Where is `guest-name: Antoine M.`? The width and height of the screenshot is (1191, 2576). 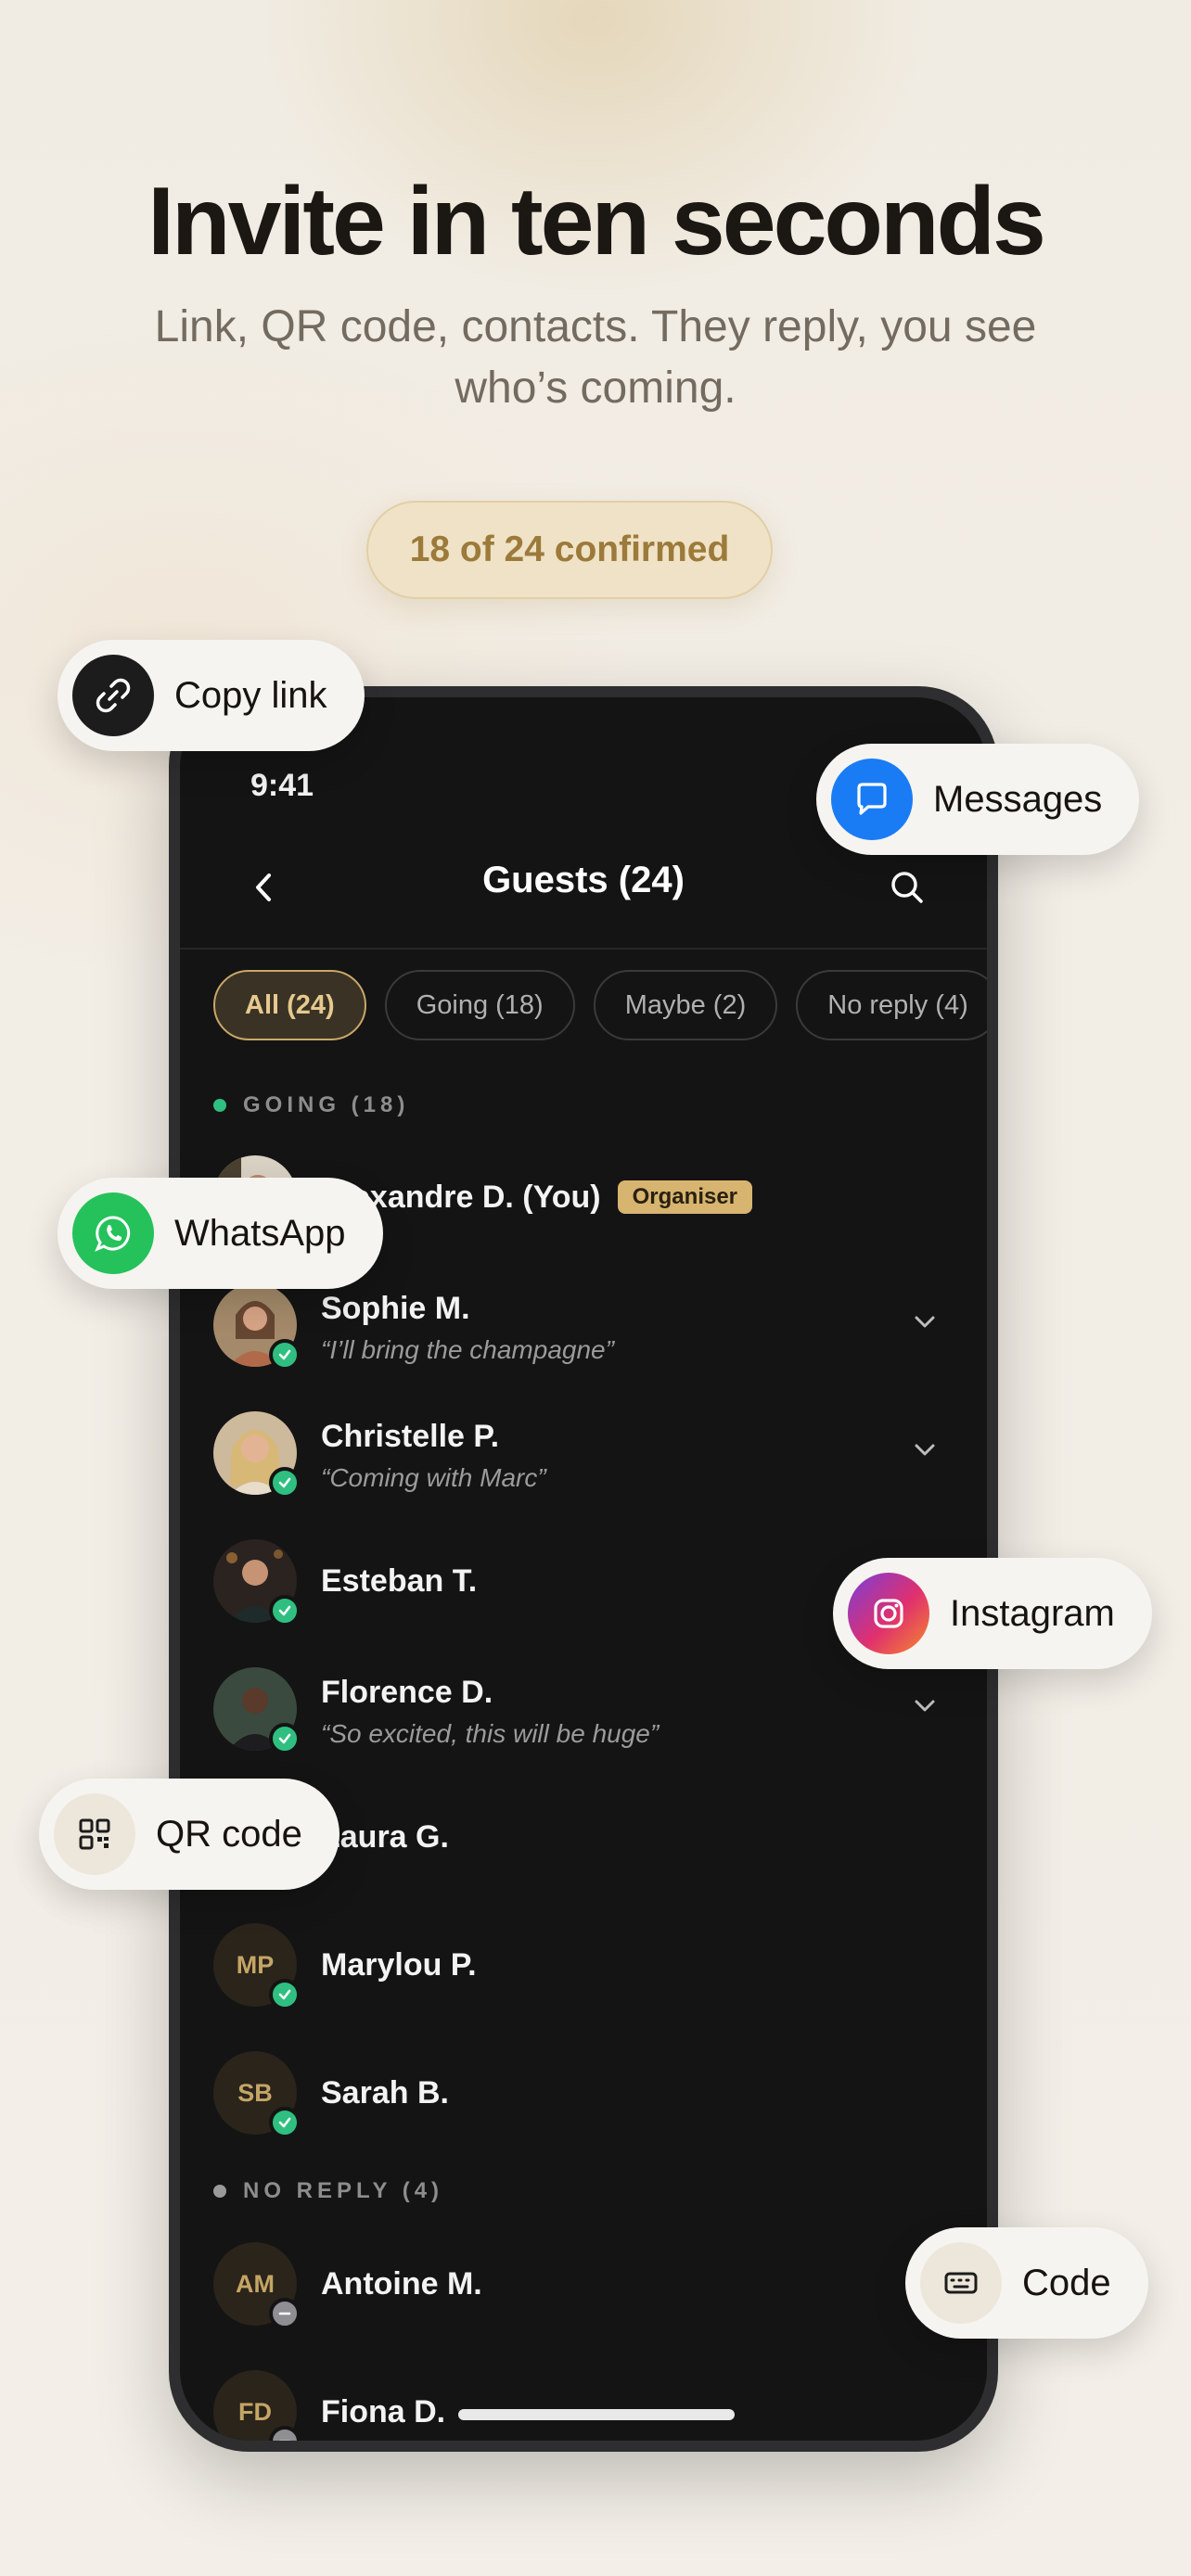
guest-name: Antoine M. is located at coordinates (401, 2284).